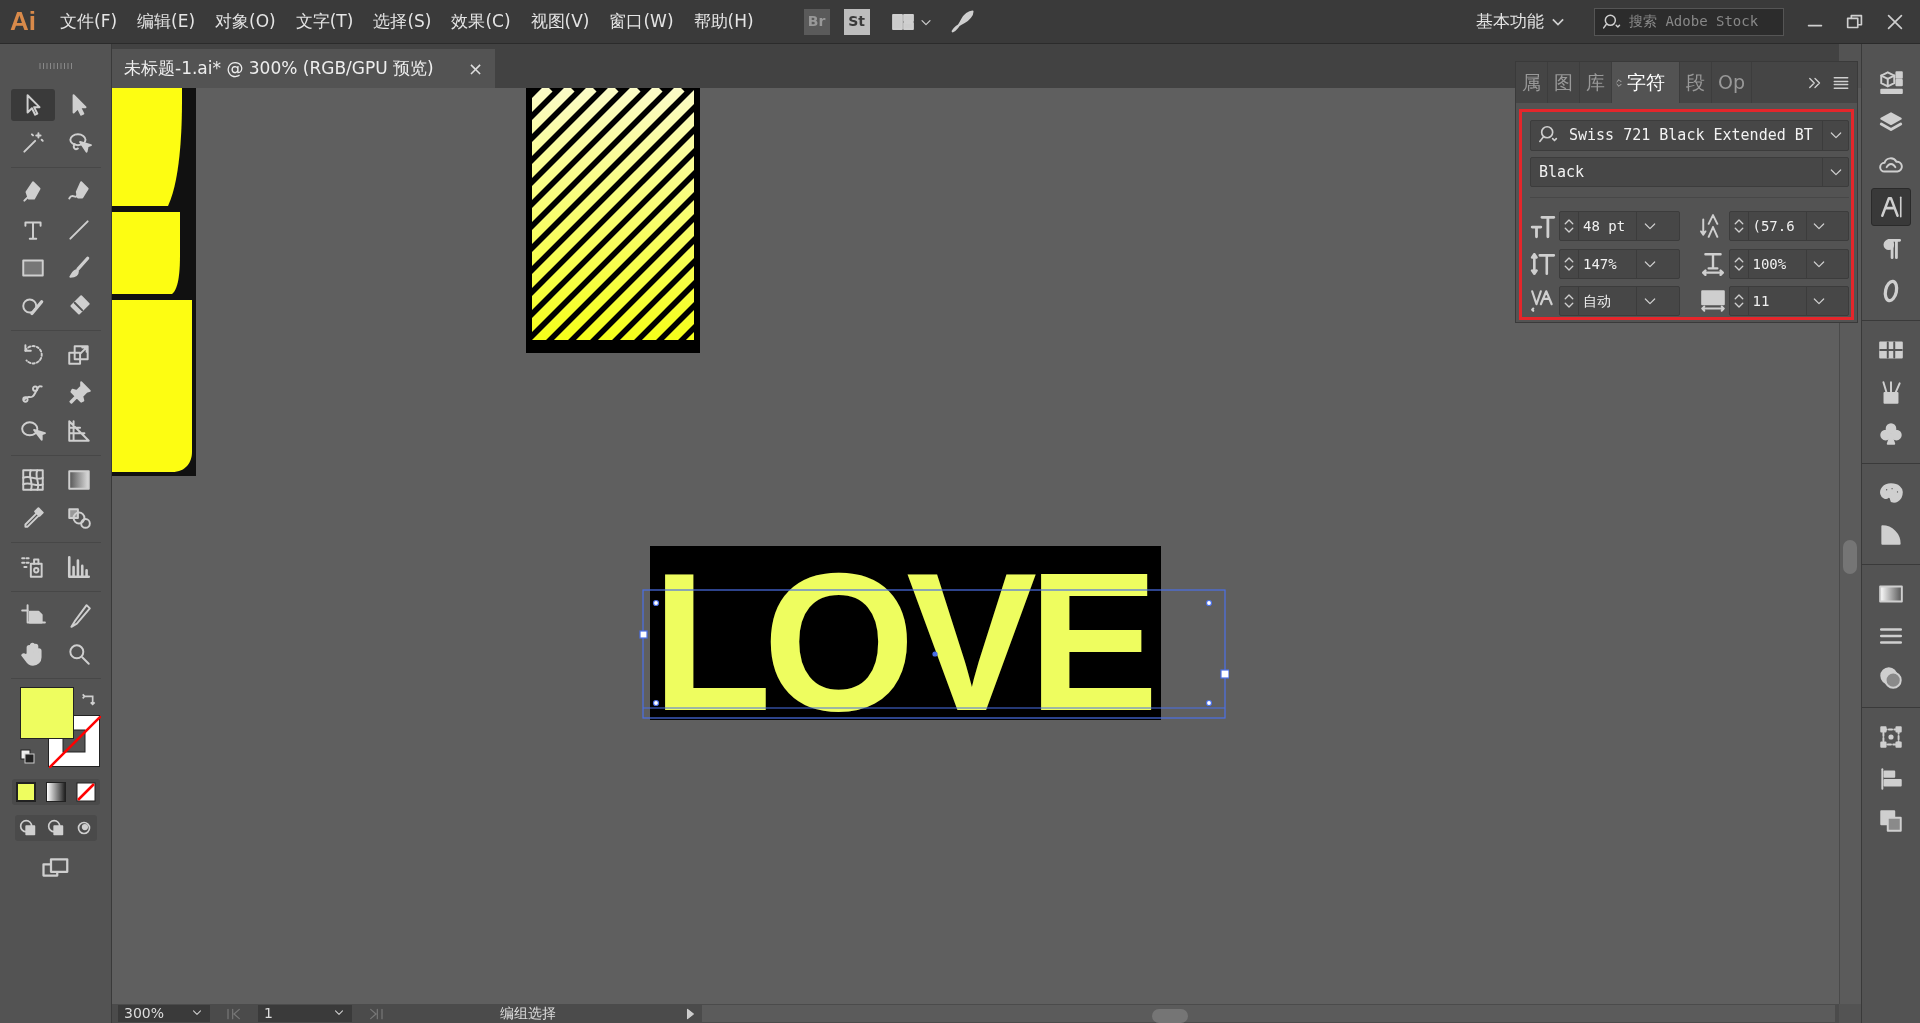  What do you see at coordinates (1689, 172) in the screenshot?
I see `font-style-dropdown: Black` at bounding box center [1689, 172].